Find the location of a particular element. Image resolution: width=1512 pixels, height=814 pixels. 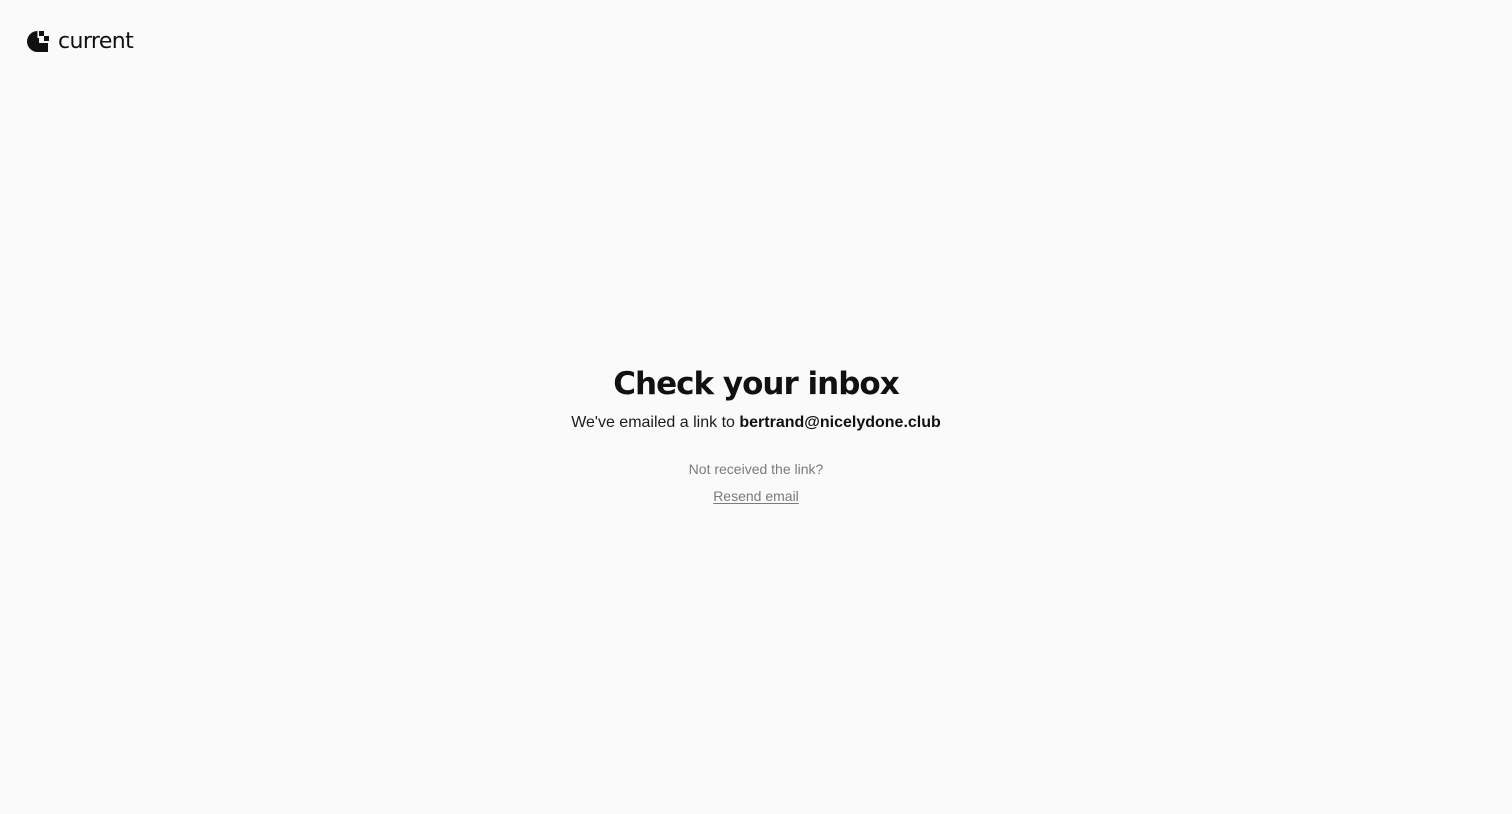

page-title: Check your inbox is located at coordinates (756, 384).